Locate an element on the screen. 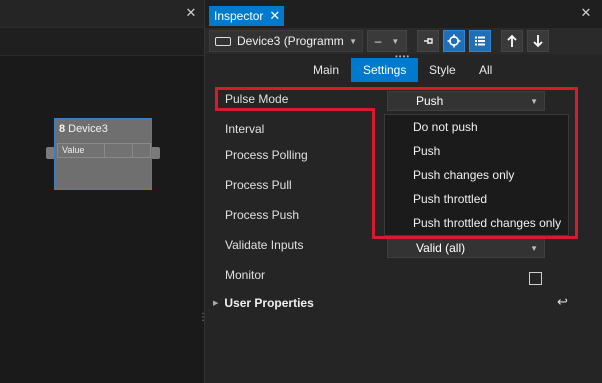 The image size is (602, 383). tab-inspector: Inspector ✕ is located at coordinates (247, 16).